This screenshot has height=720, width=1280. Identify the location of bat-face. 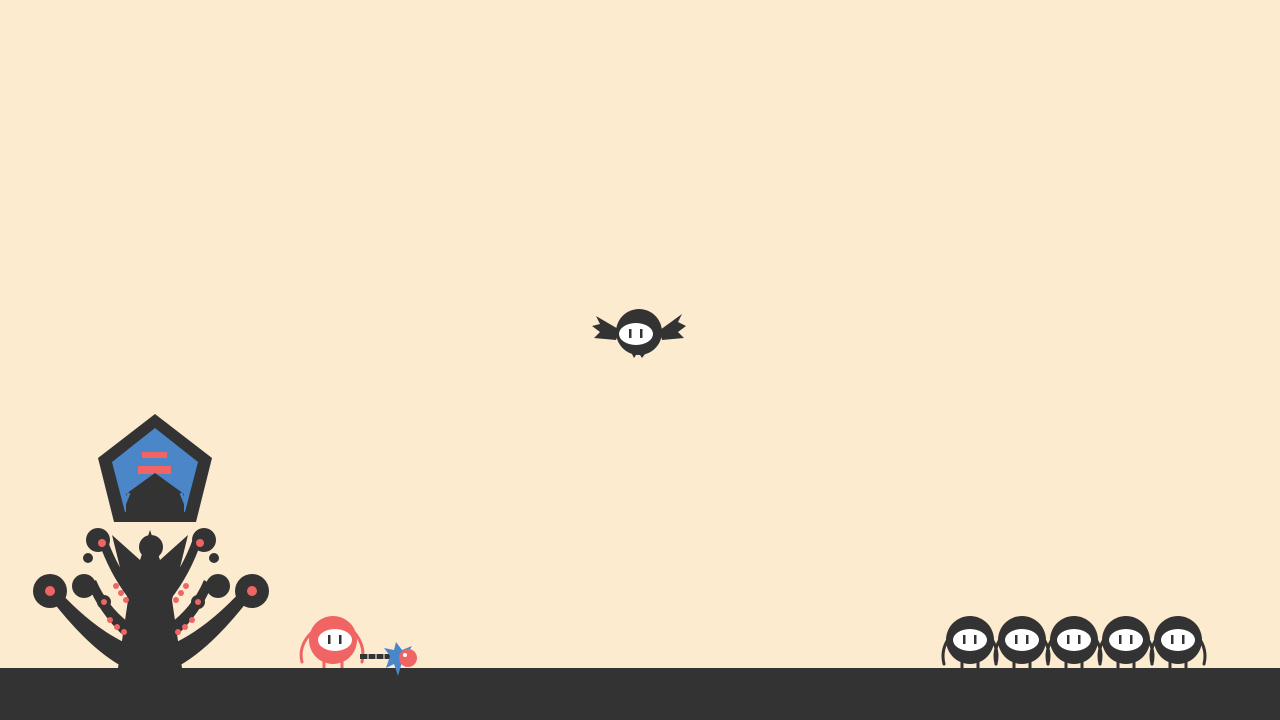
(636, 334).